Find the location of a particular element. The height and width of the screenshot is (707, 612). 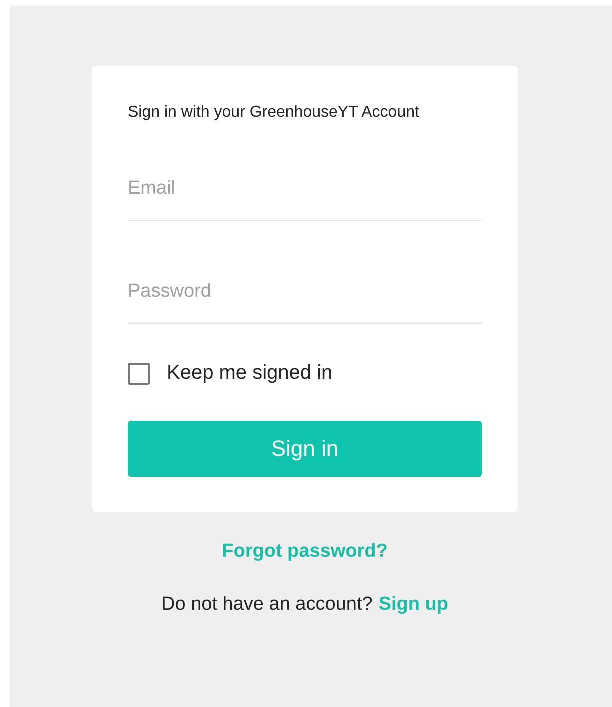

input-field: Email is located at coordinates (305, 199).